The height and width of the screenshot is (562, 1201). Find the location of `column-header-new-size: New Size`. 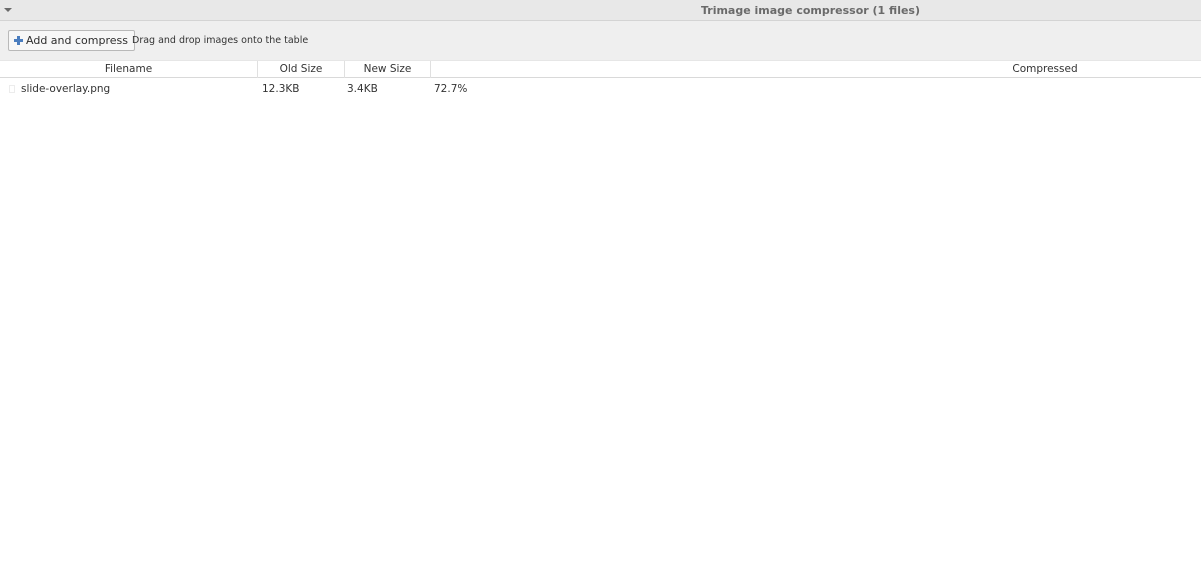

column-header-new-size: New Size is located at coordinates (388, 69).